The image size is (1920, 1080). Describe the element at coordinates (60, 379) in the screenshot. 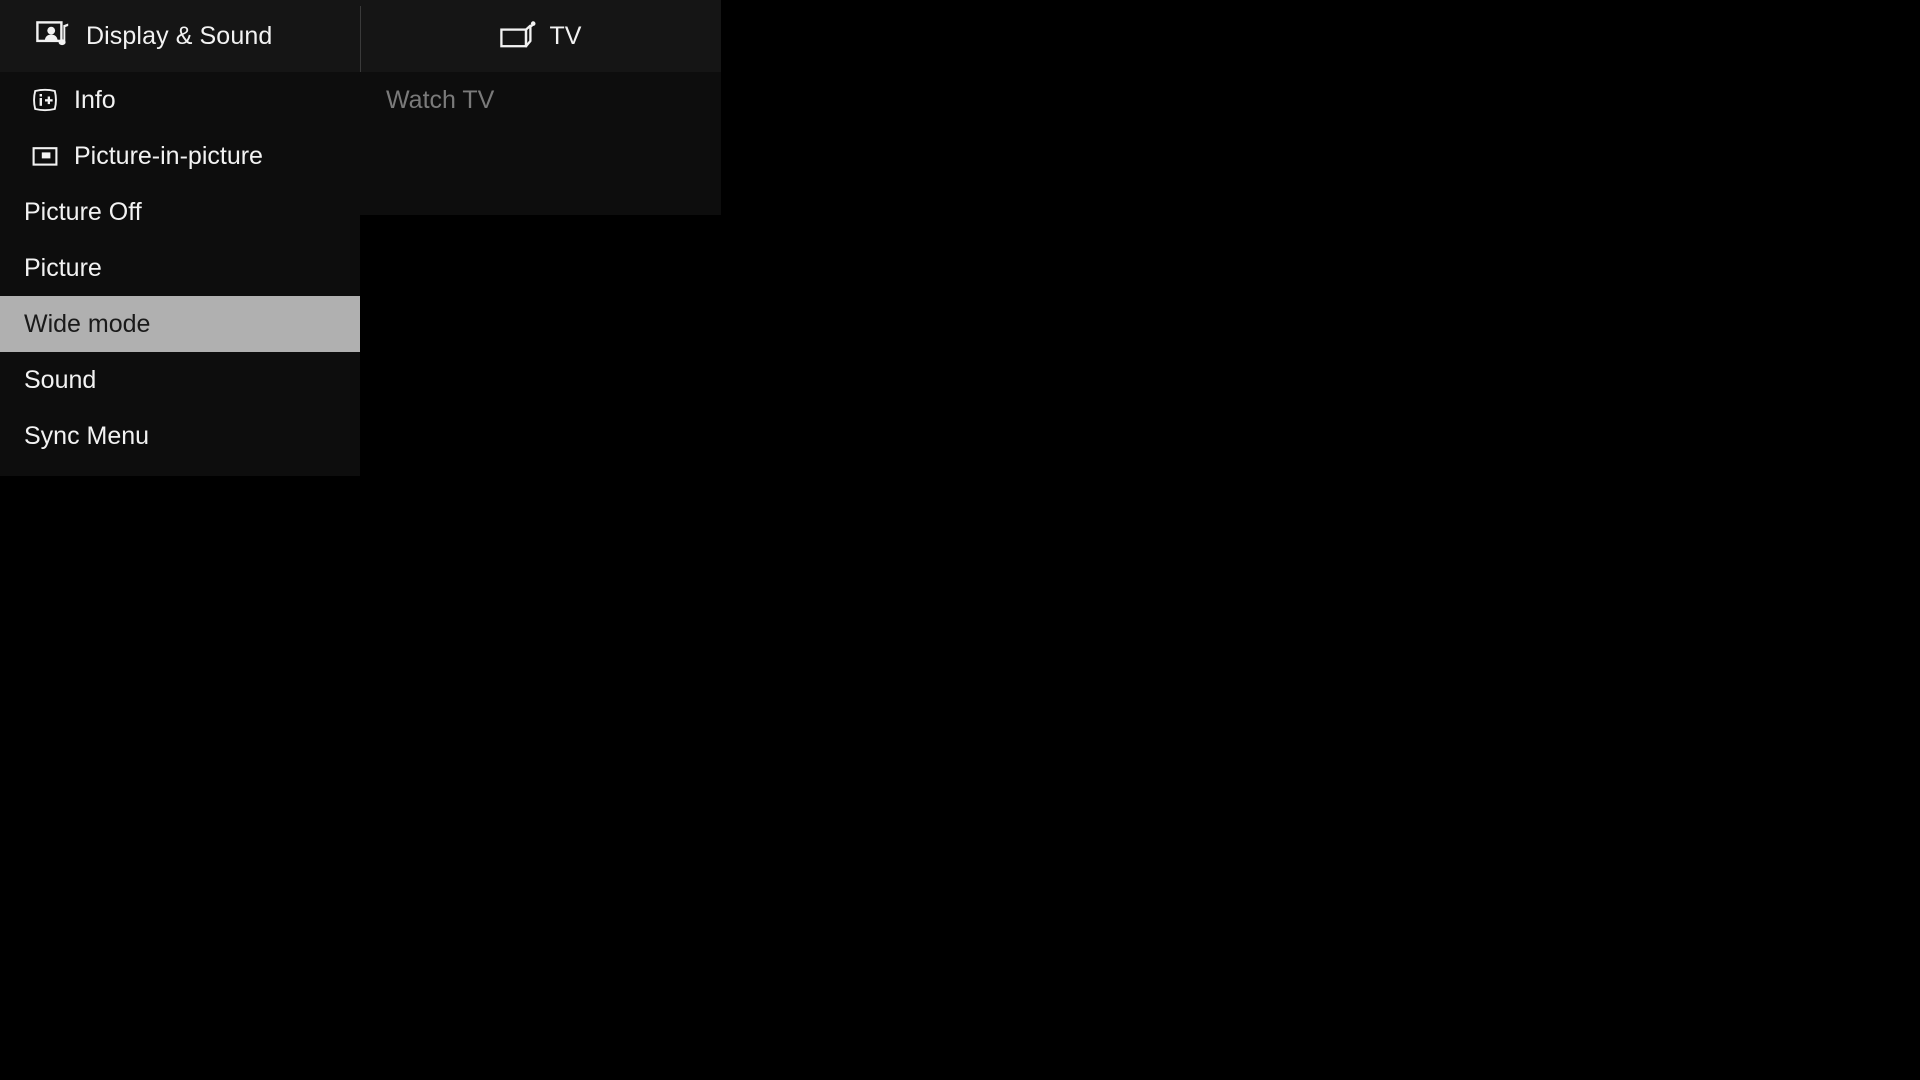

I see `menu-item-sound-label: Sound` at that location.